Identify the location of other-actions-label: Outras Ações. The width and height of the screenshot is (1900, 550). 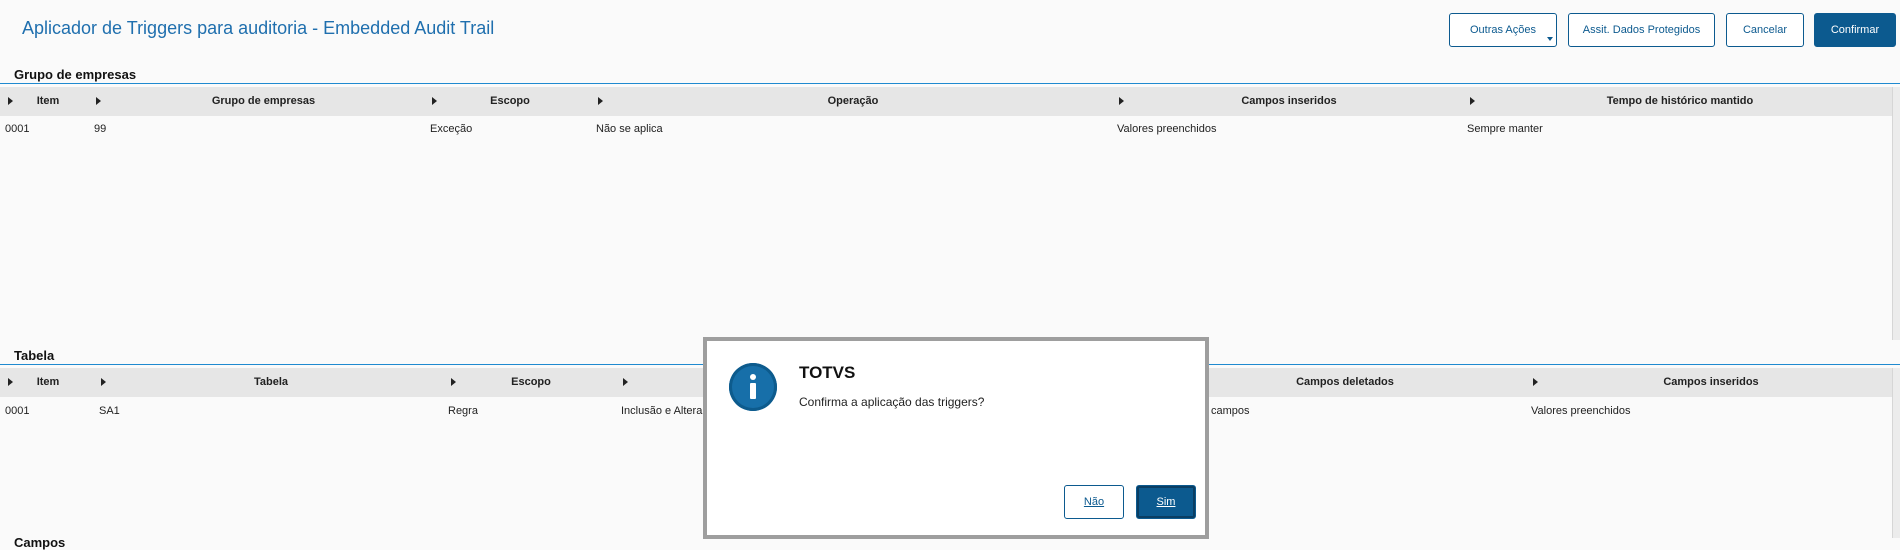
(1503, 30).